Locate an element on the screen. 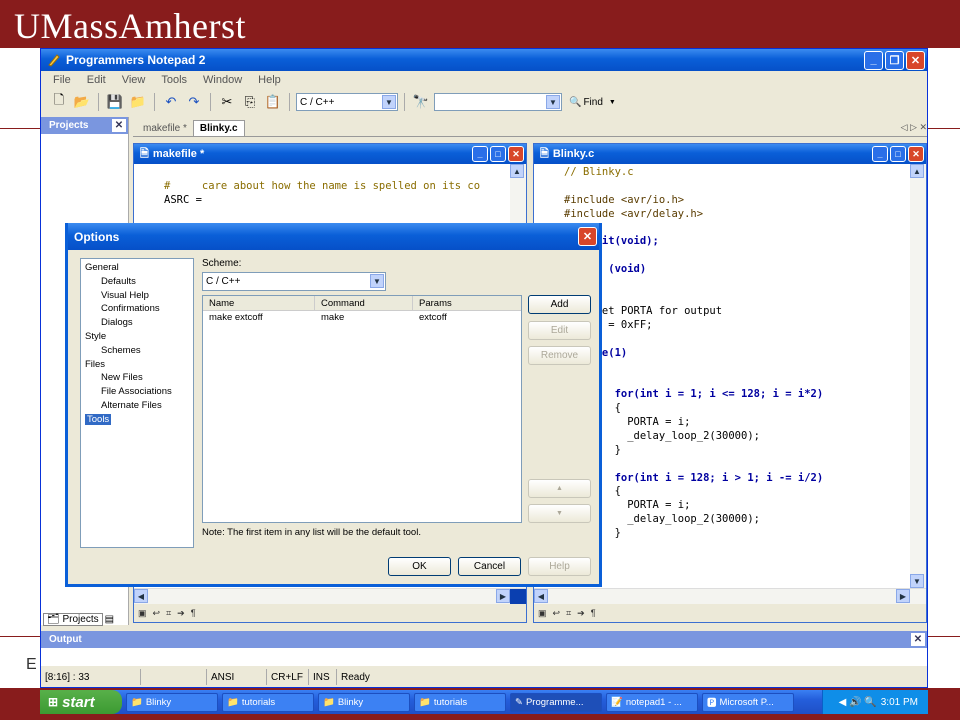 The height and width of the screenshot is (720, 960). tree-item-label: File Associations is located at coordinates (136, 392).